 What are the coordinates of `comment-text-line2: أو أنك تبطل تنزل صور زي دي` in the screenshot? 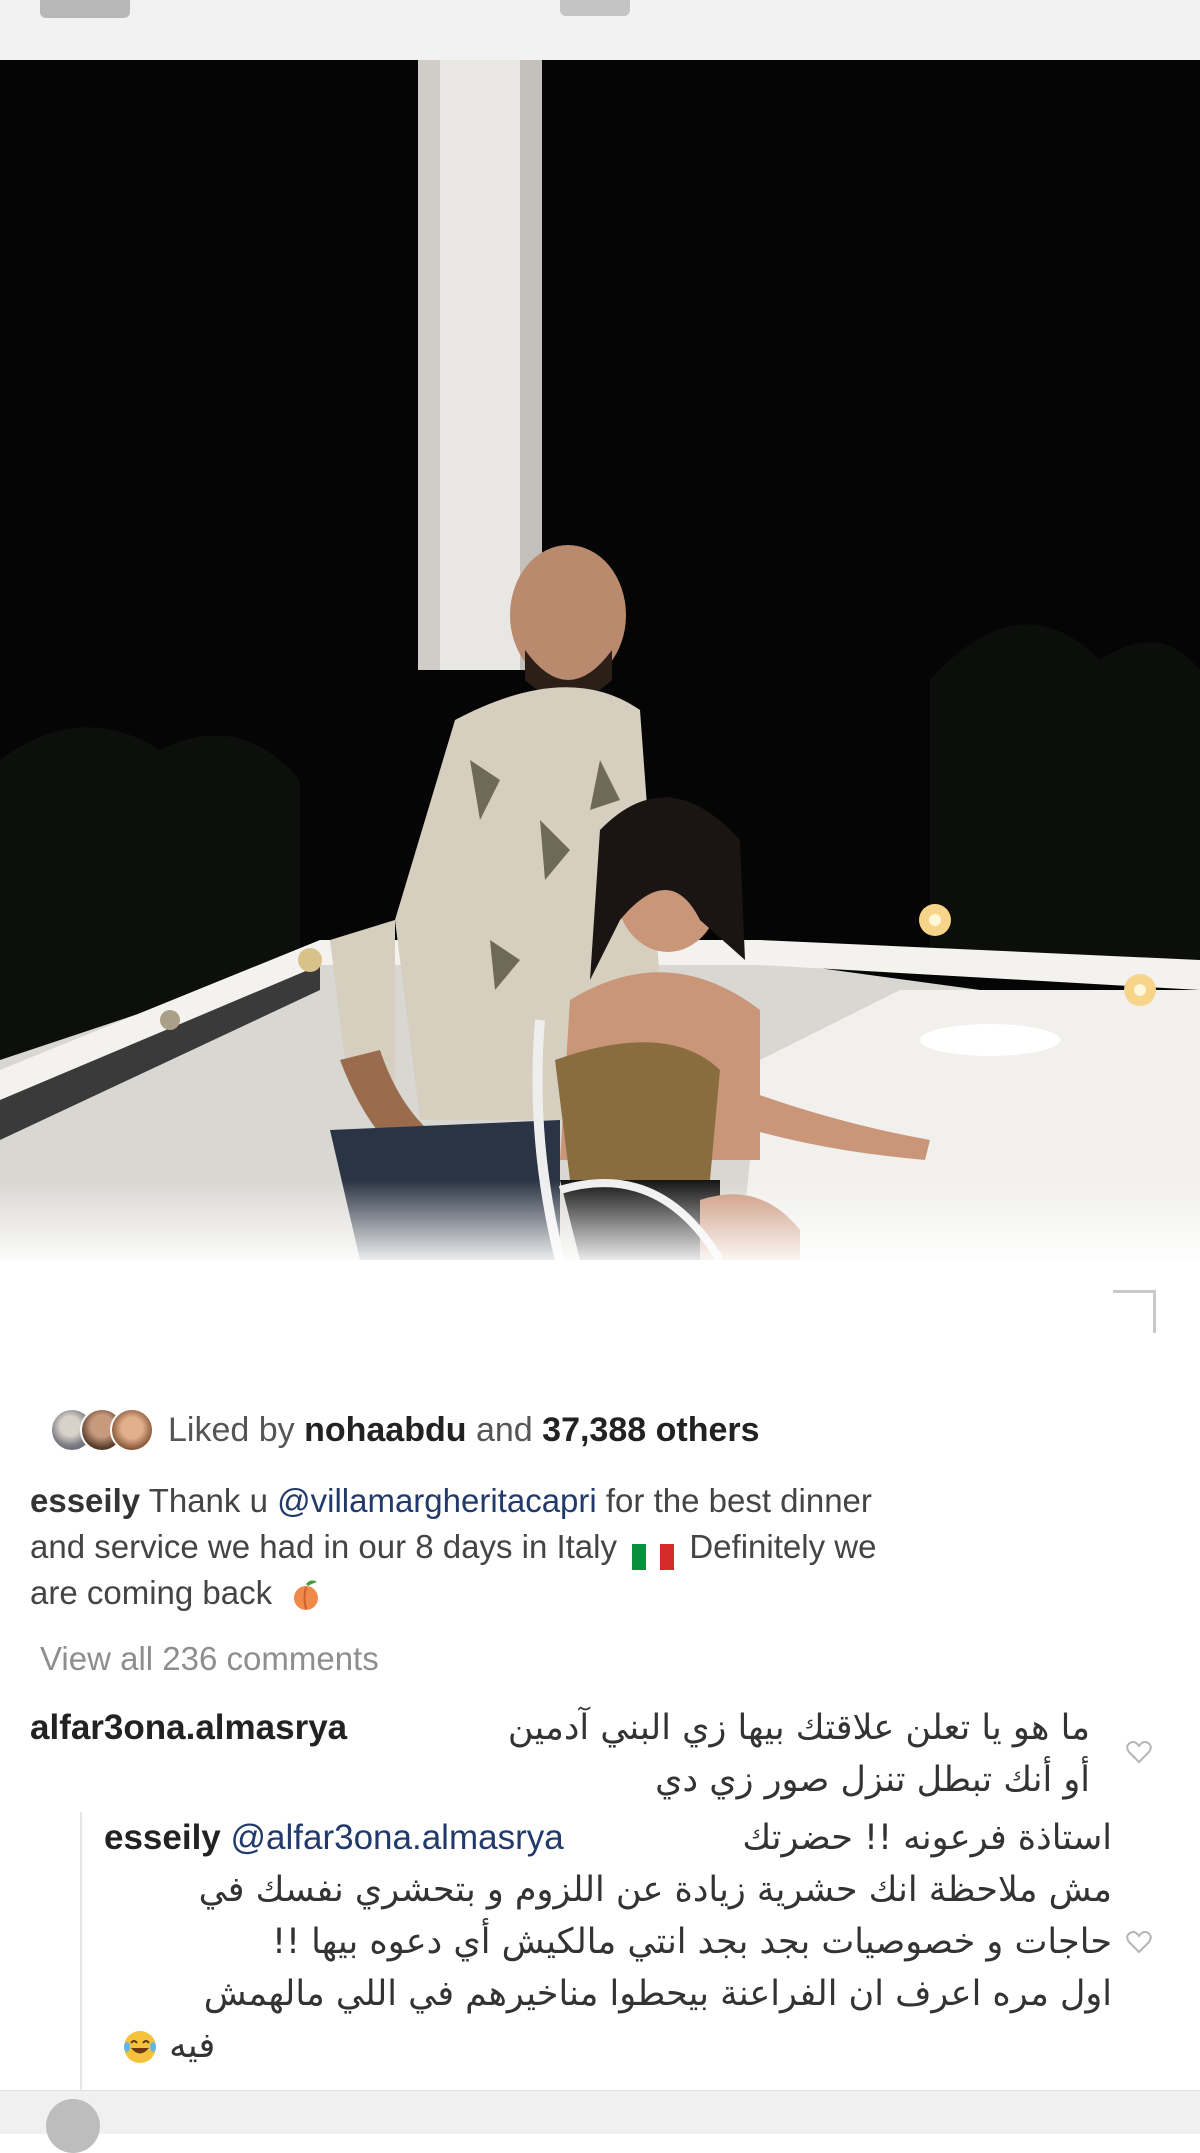 It's located at (872, 1780).